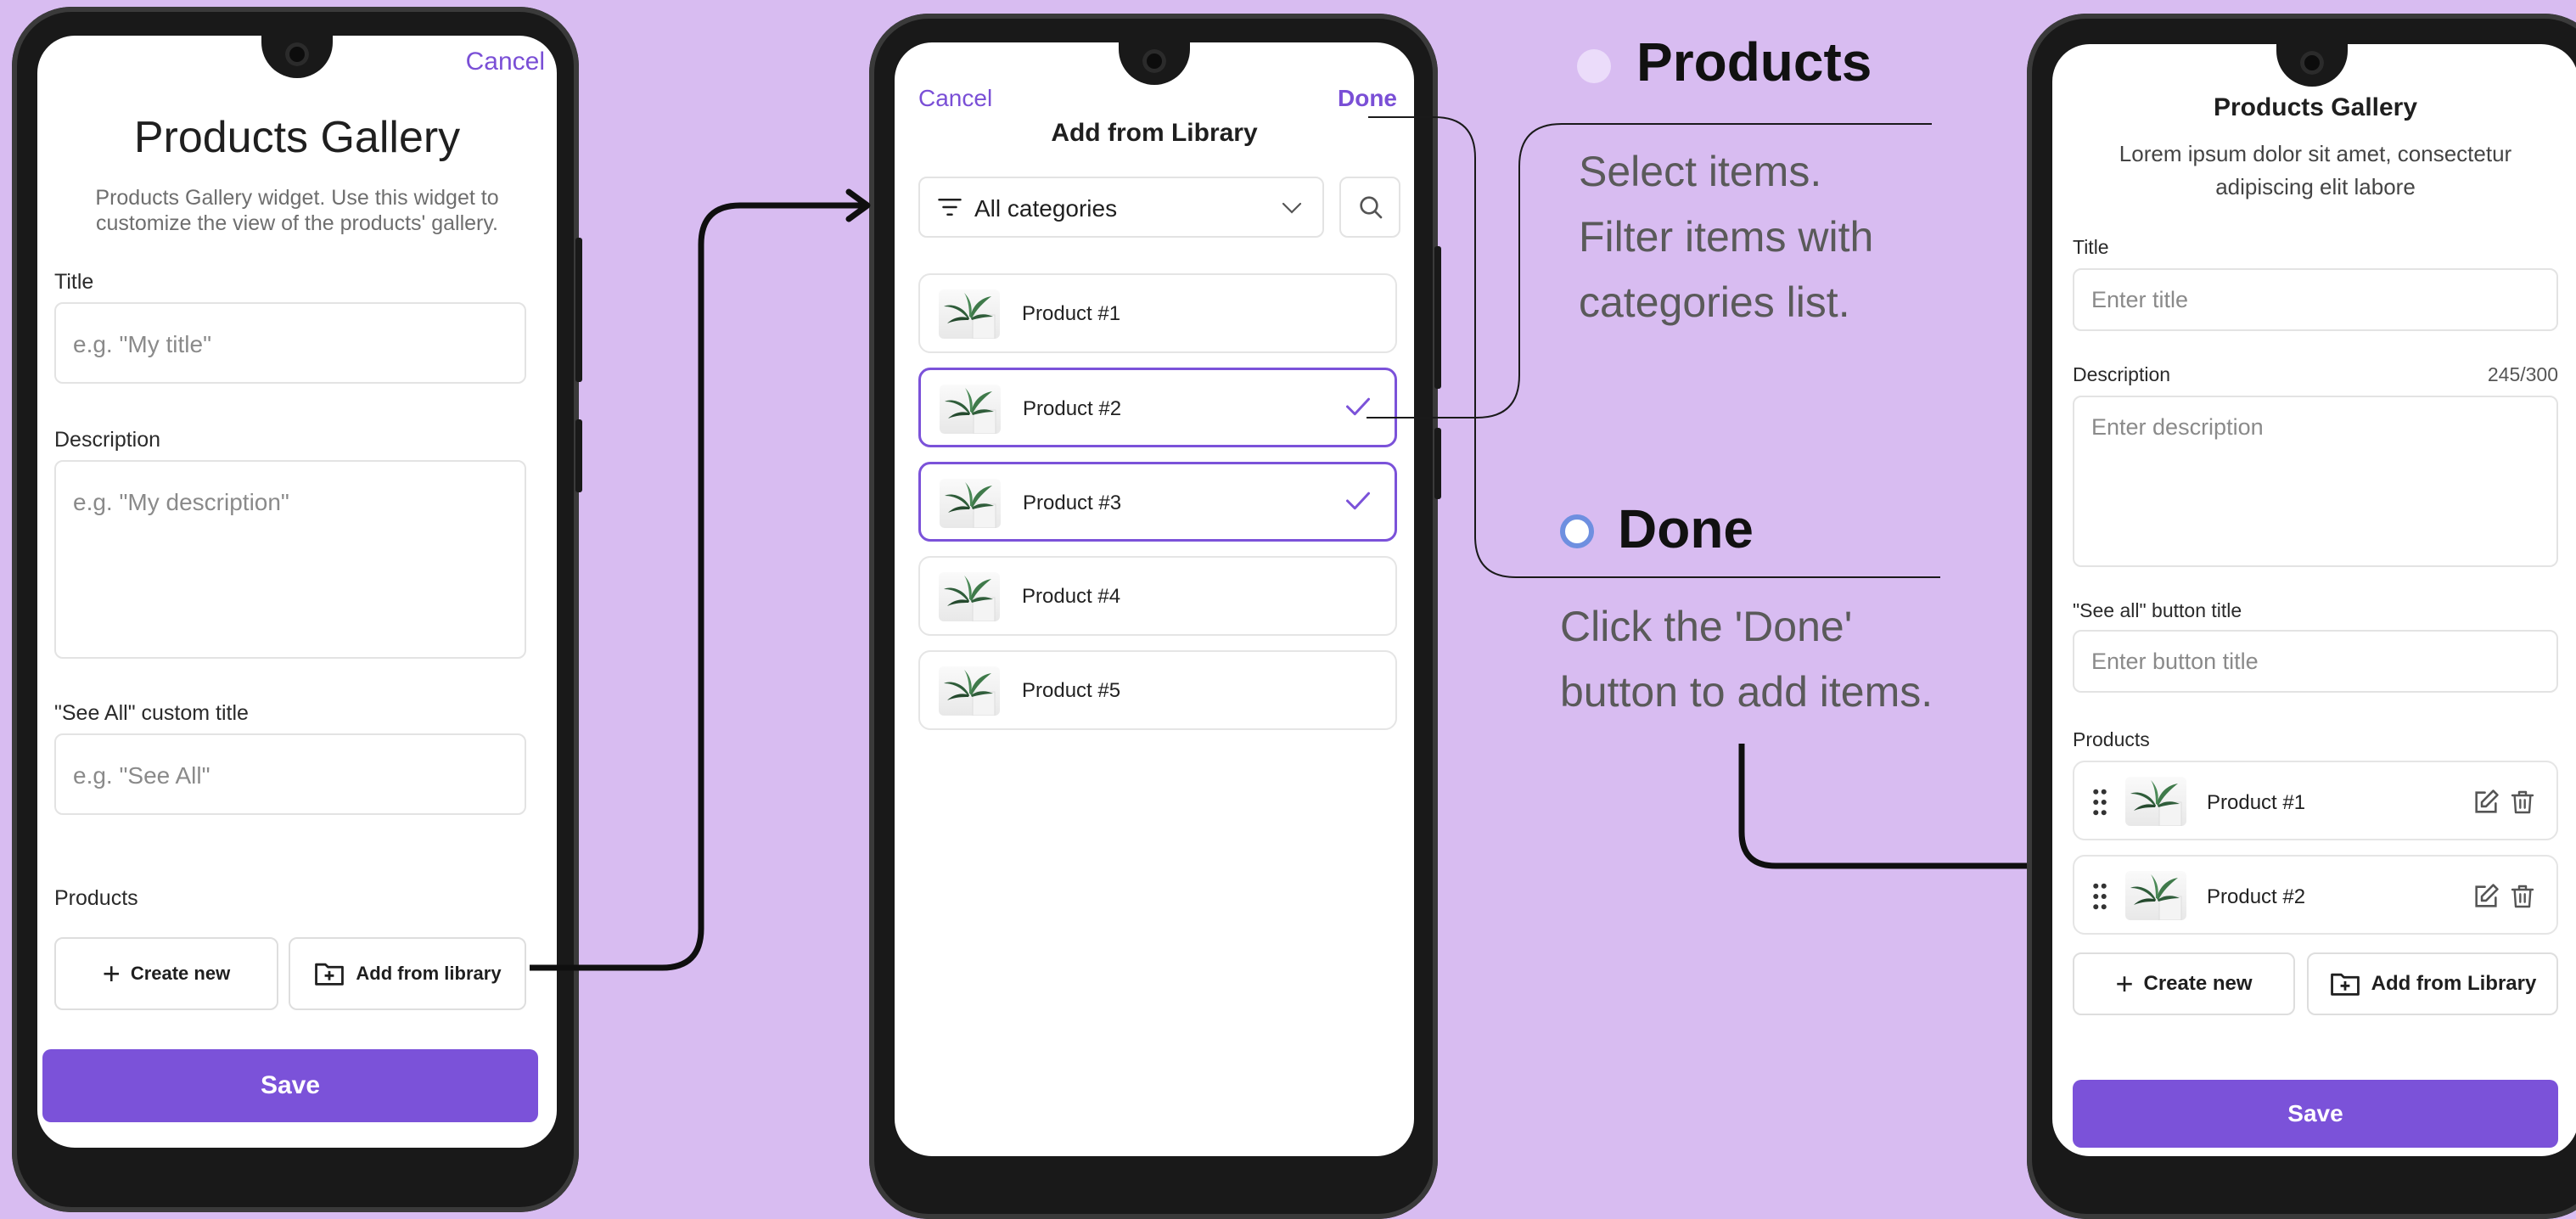 This screenshot has width=2576, height=1219. What do you see at coordinates (2315, 895) in the screenshot?
I see `selected-product-item: Product #2` at bounding box center [2315, 895].